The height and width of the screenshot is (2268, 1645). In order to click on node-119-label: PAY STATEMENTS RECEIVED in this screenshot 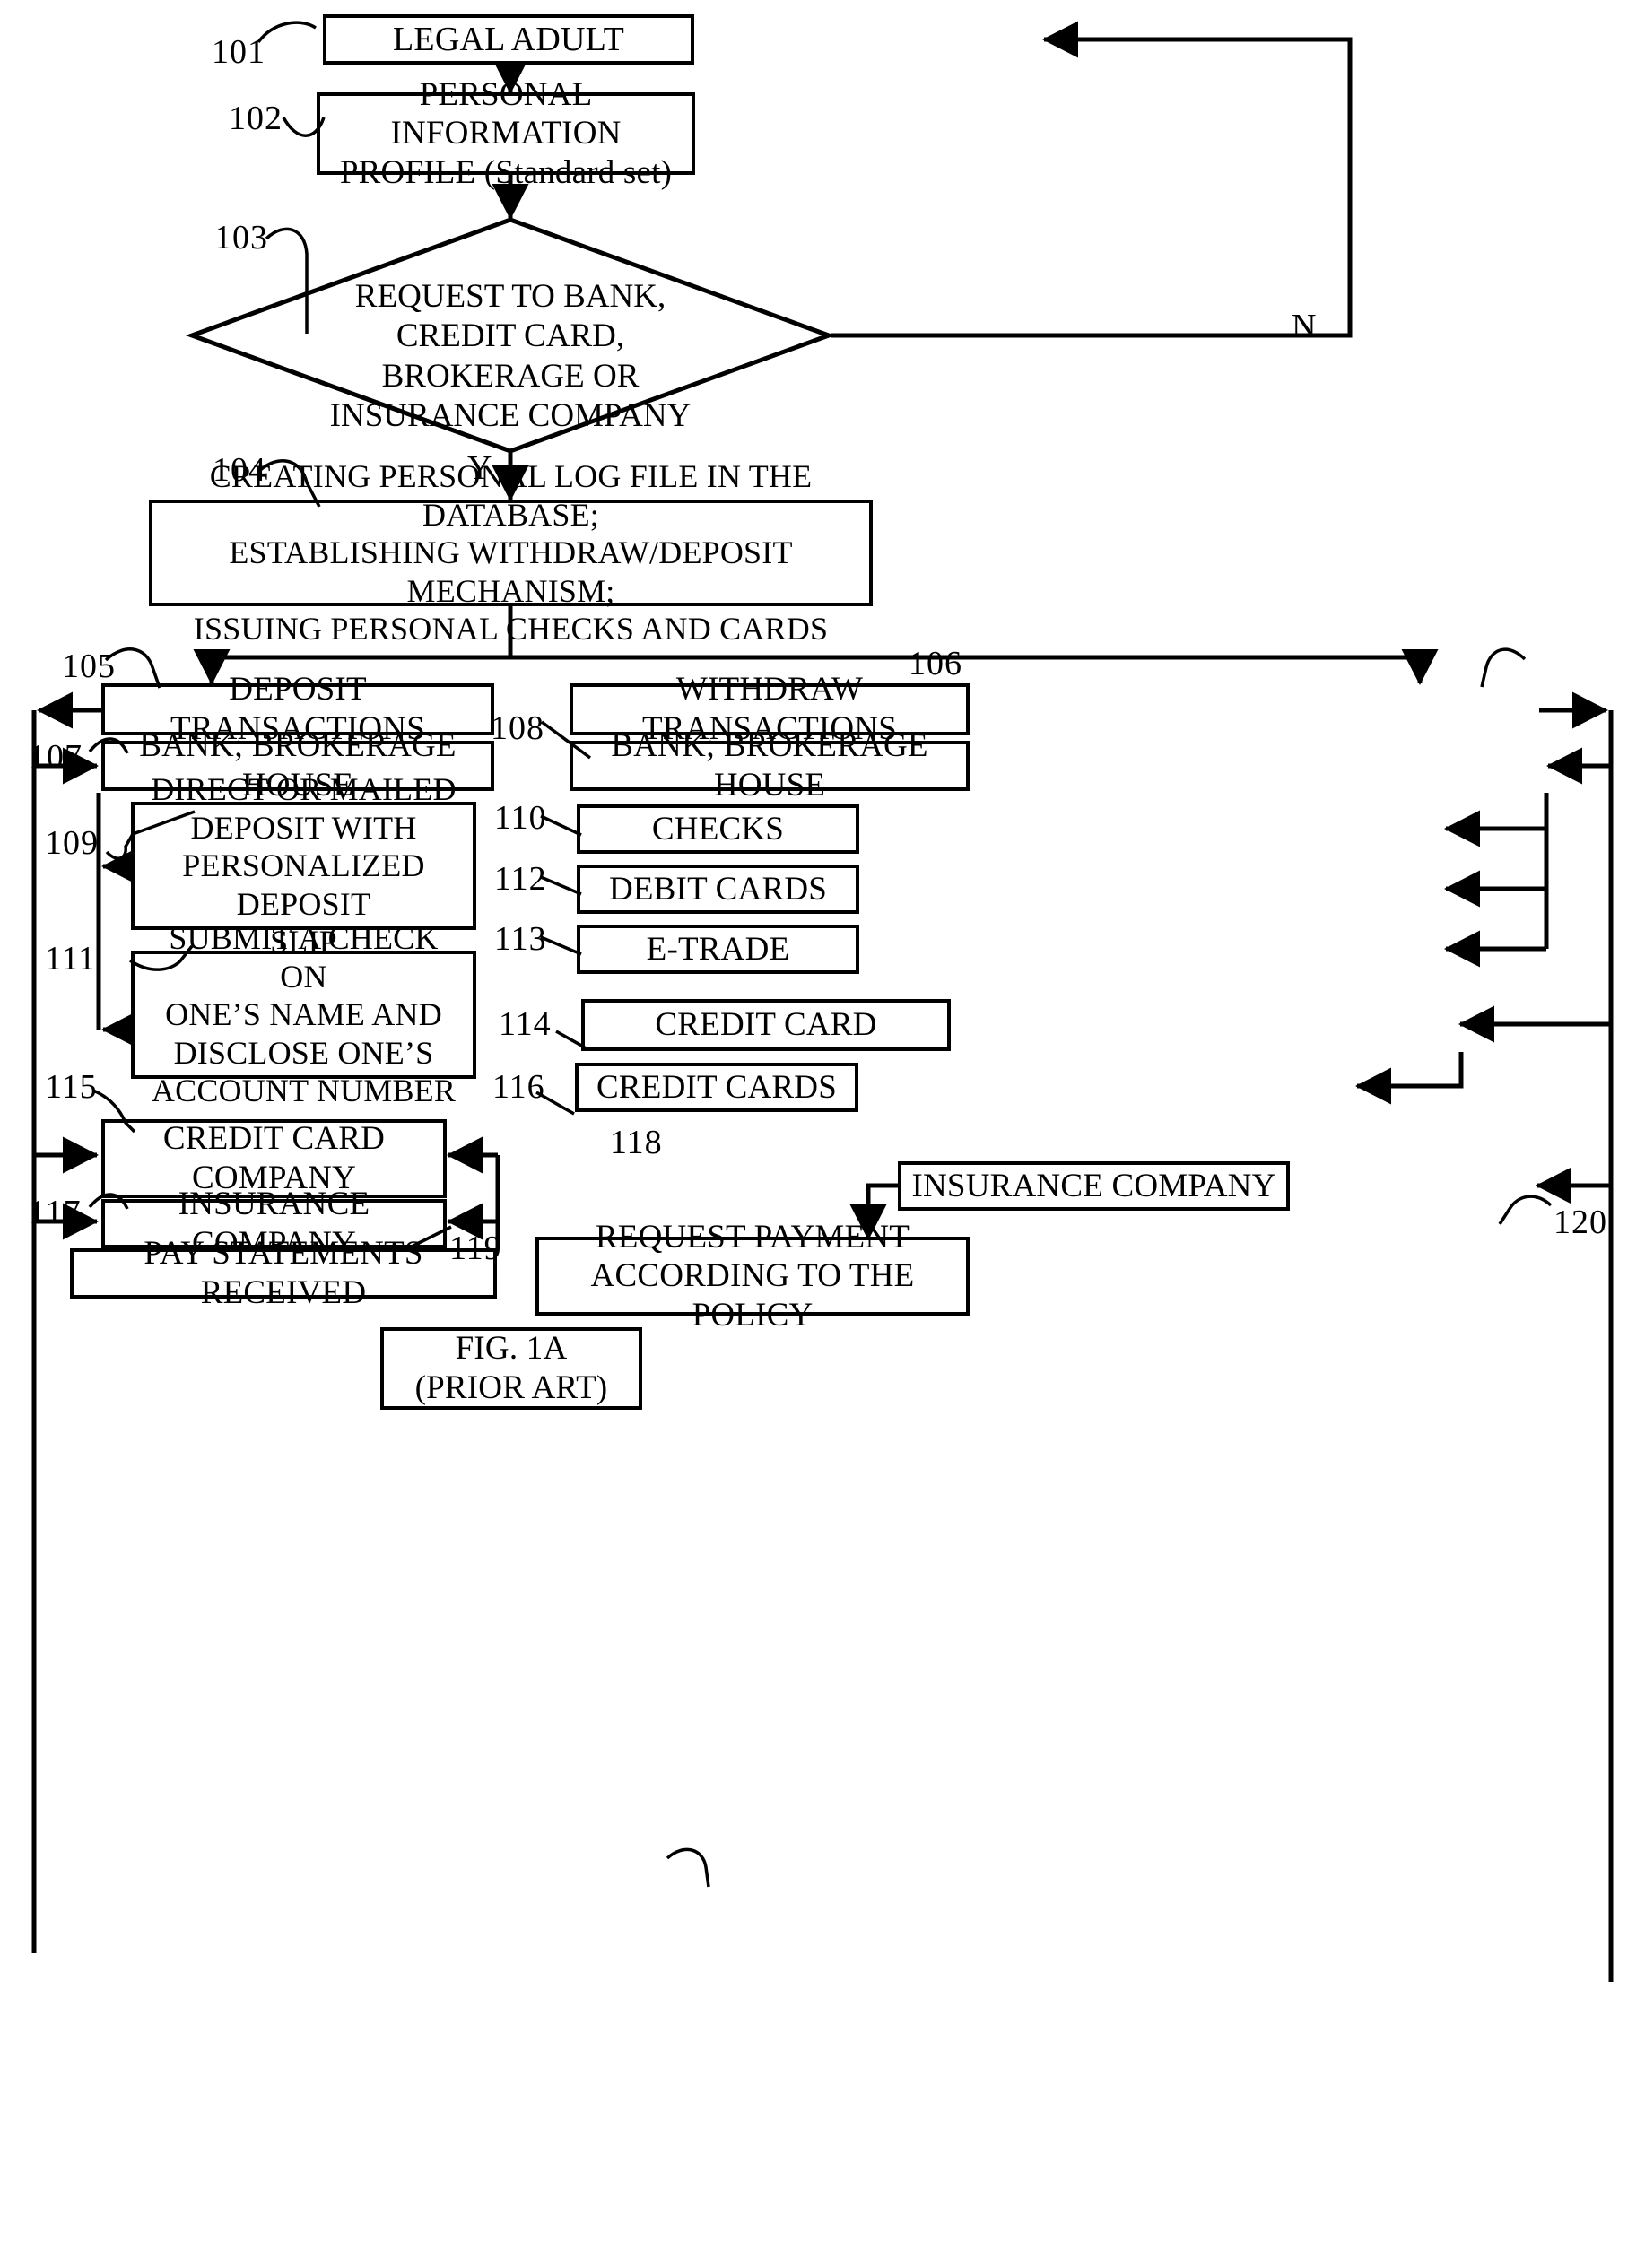, I will do `click(283, 1273)`.